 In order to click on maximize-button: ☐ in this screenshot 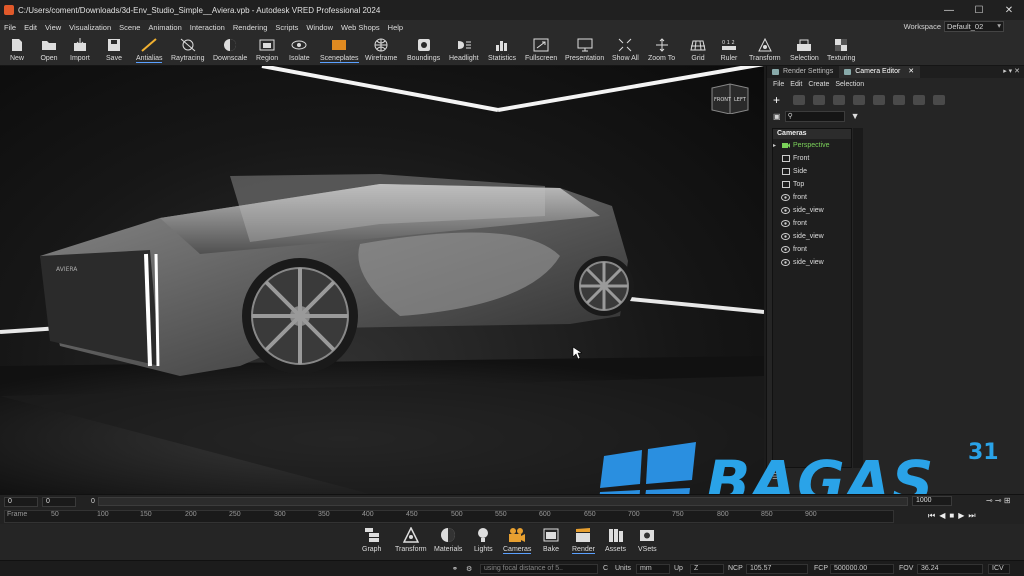, I will do `click(979, 10)`.